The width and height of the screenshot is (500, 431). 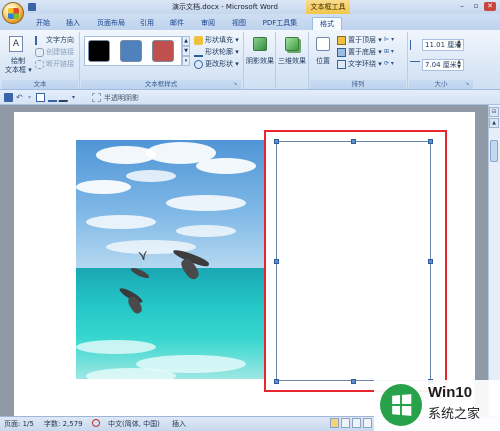 What do you see at coordinates (52, 97) in the screenshot?
I see `format-painter-icon` at bounding box center [52, 97].